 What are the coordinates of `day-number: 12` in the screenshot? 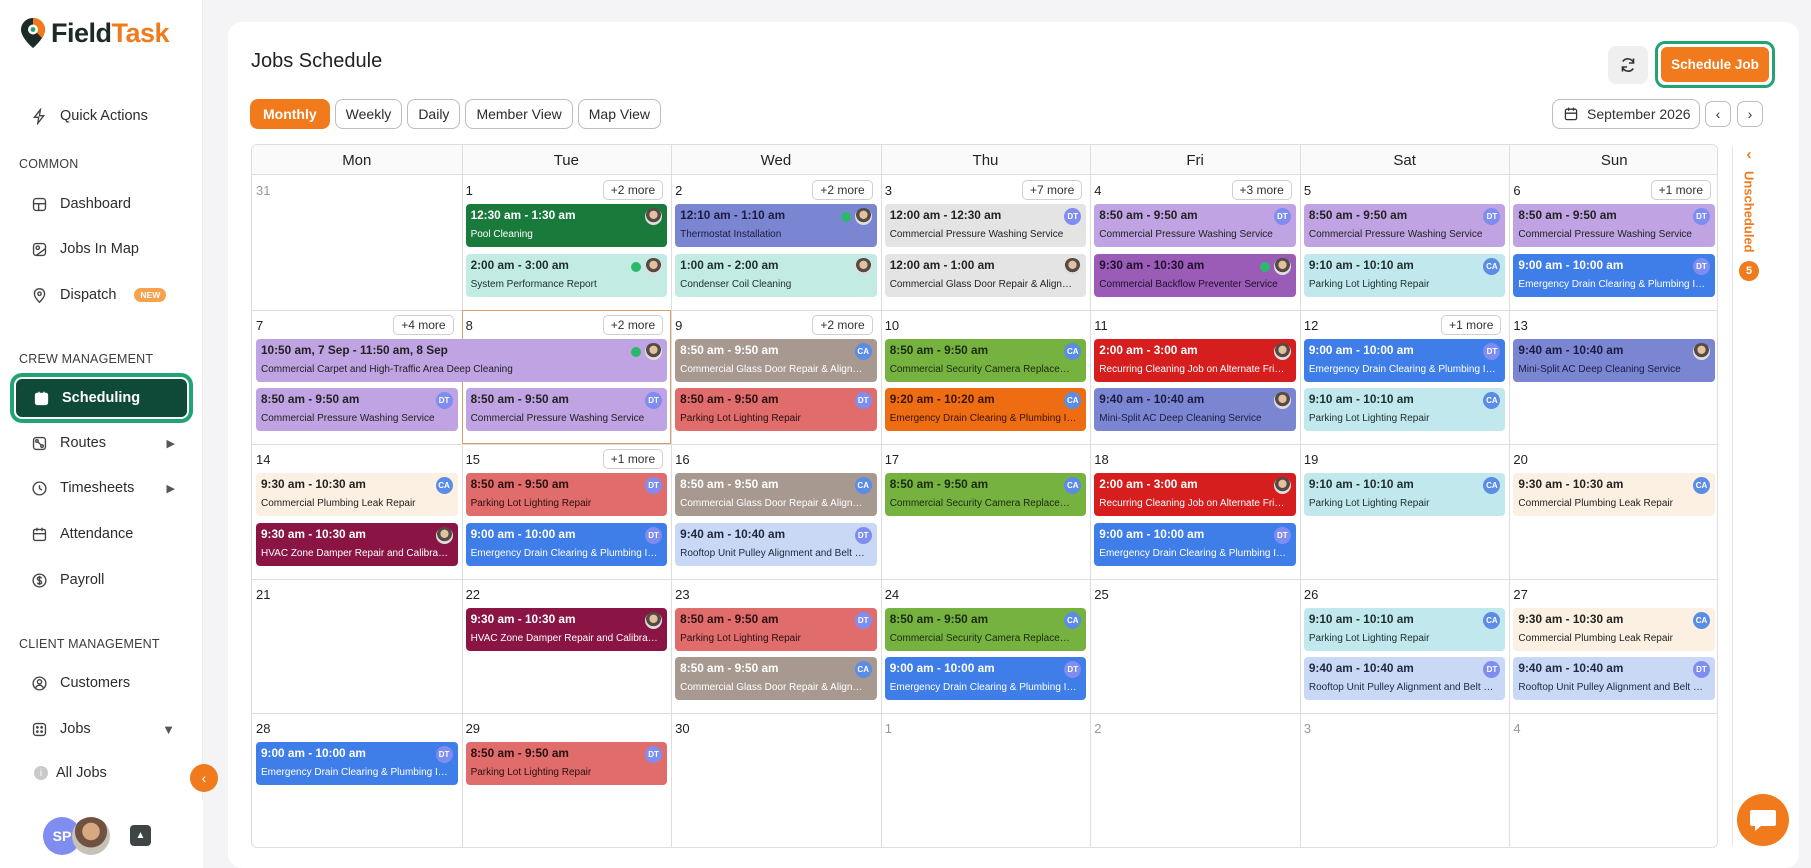 It's located at (1311, 325).